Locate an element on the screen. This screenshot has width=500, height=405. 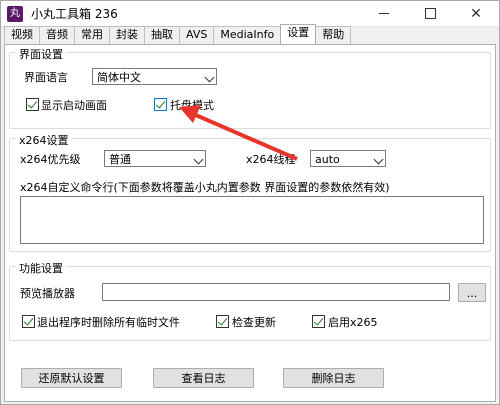
x264-priority-label: x264优先级 is located at coordinates (50, 159).